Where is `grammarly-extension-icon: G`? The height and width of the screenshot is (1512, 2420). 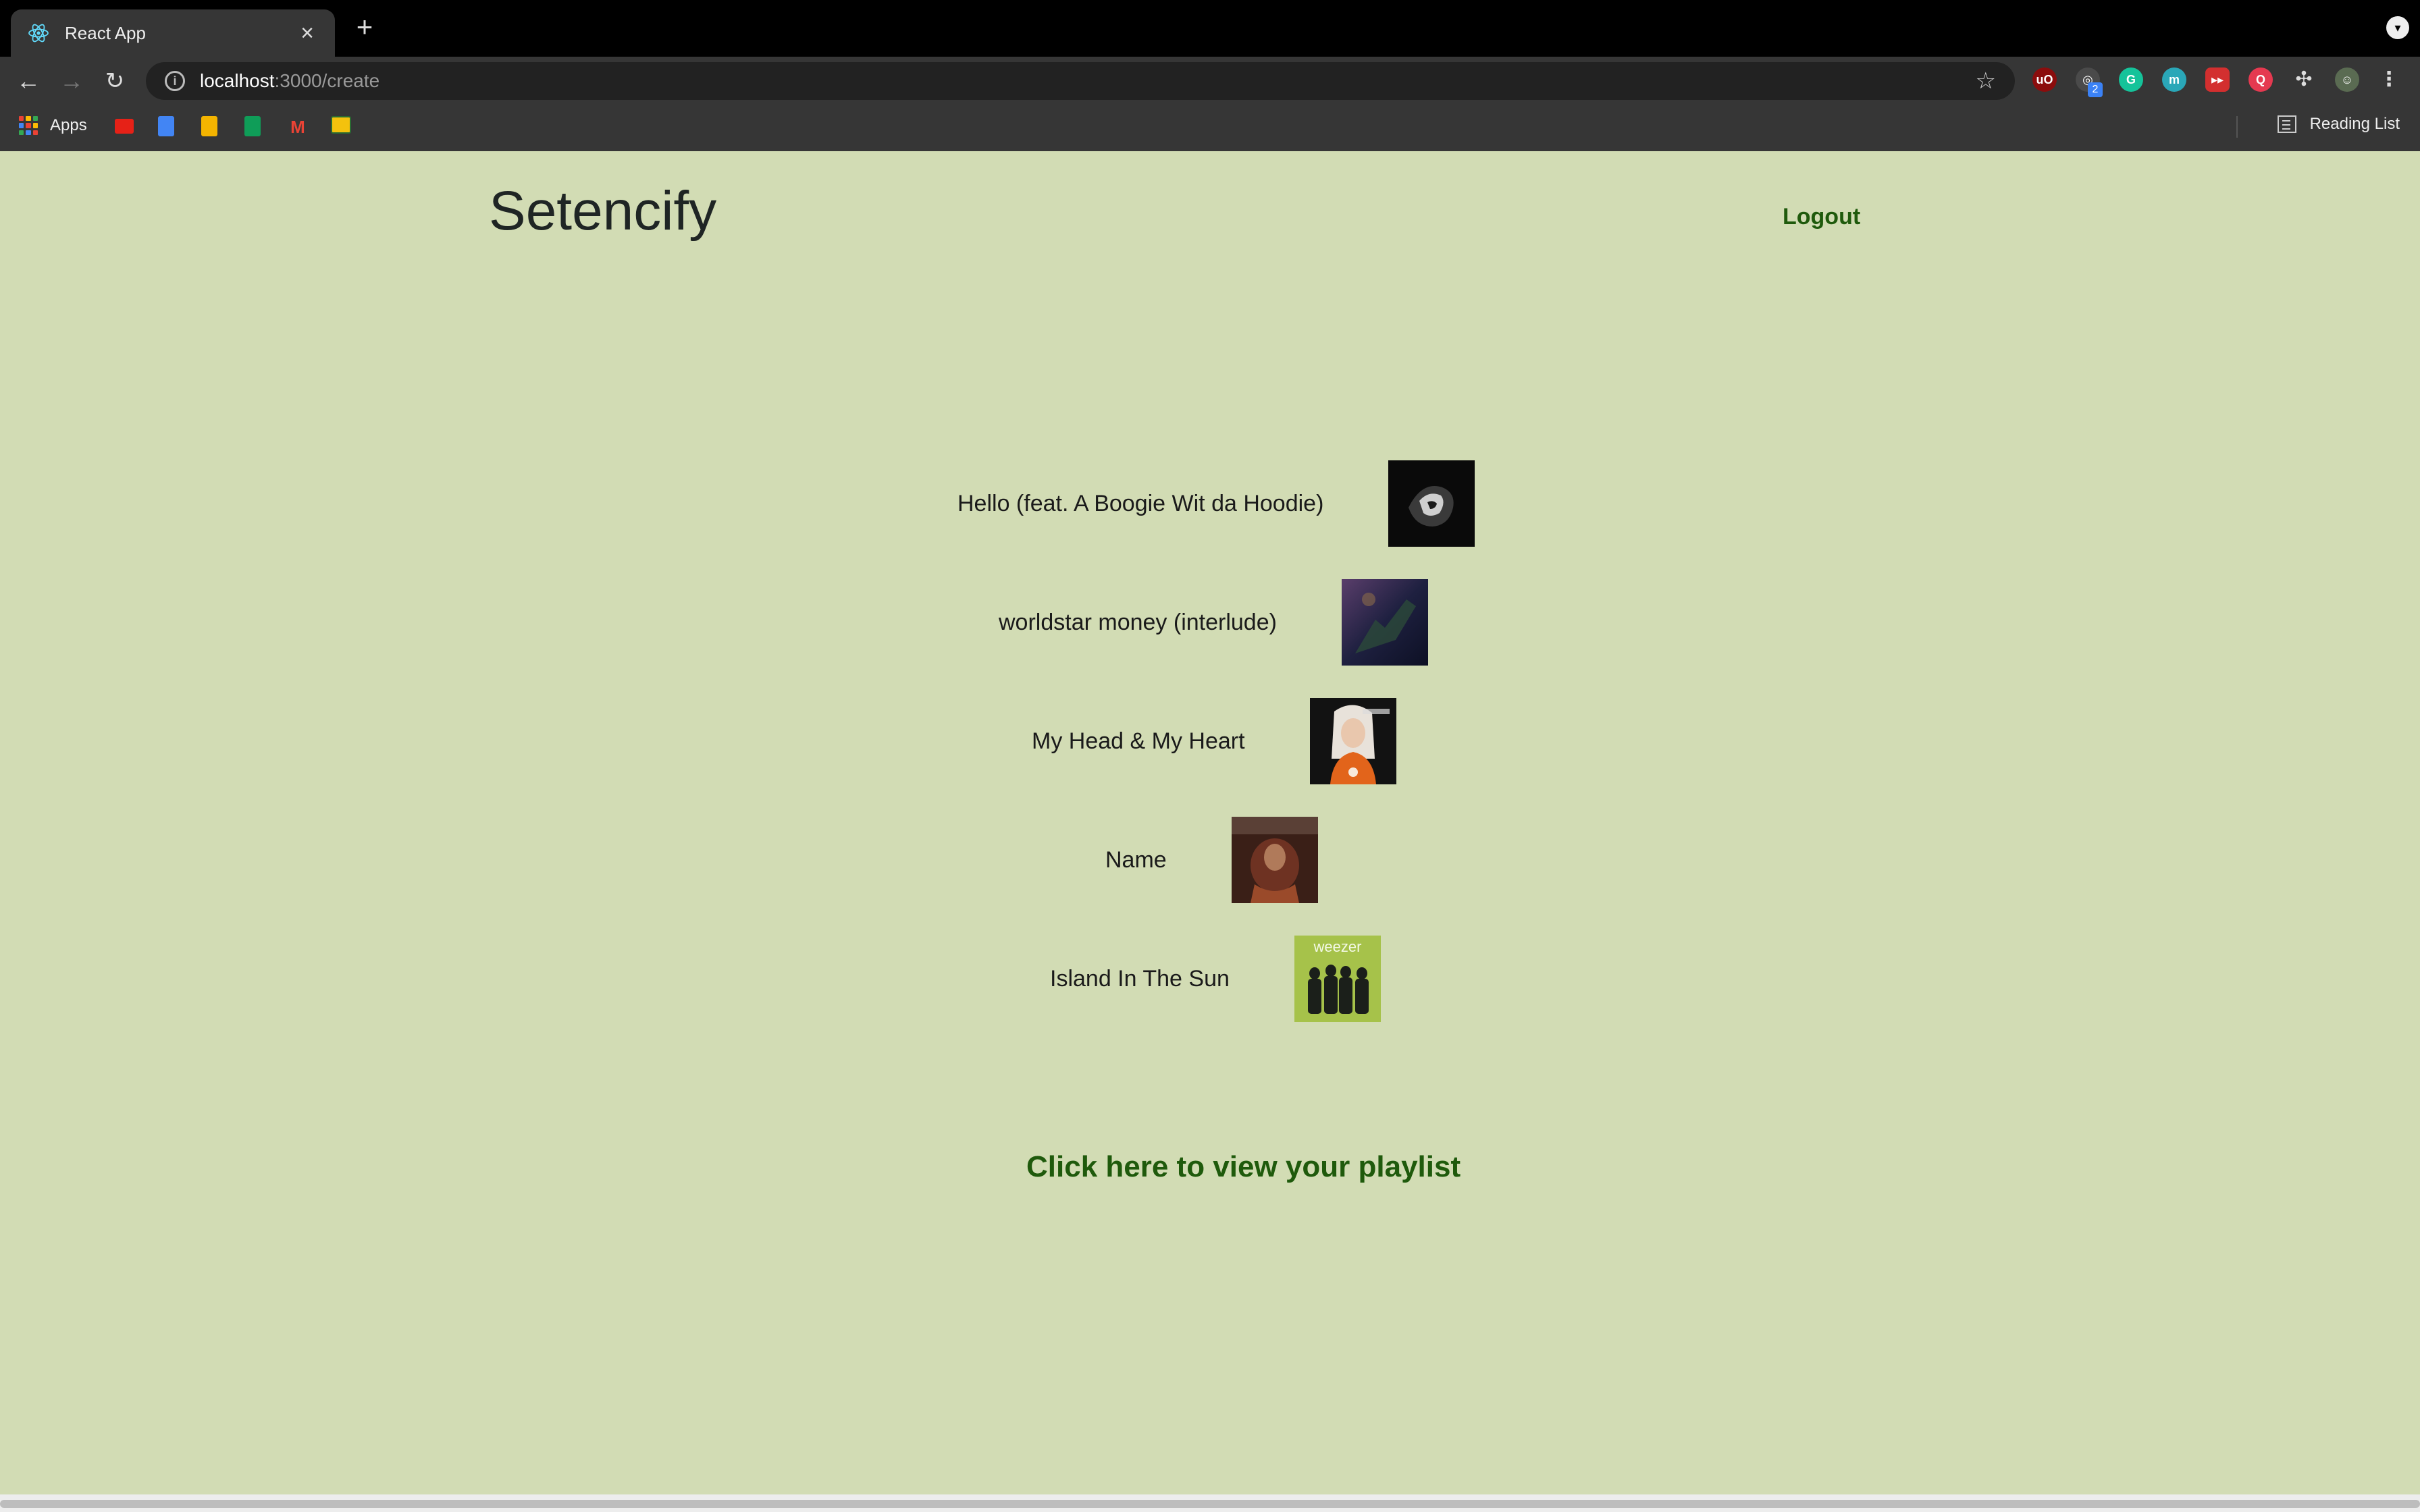 grammarly-extension-icon: G is located at coordinates (2131, 80).